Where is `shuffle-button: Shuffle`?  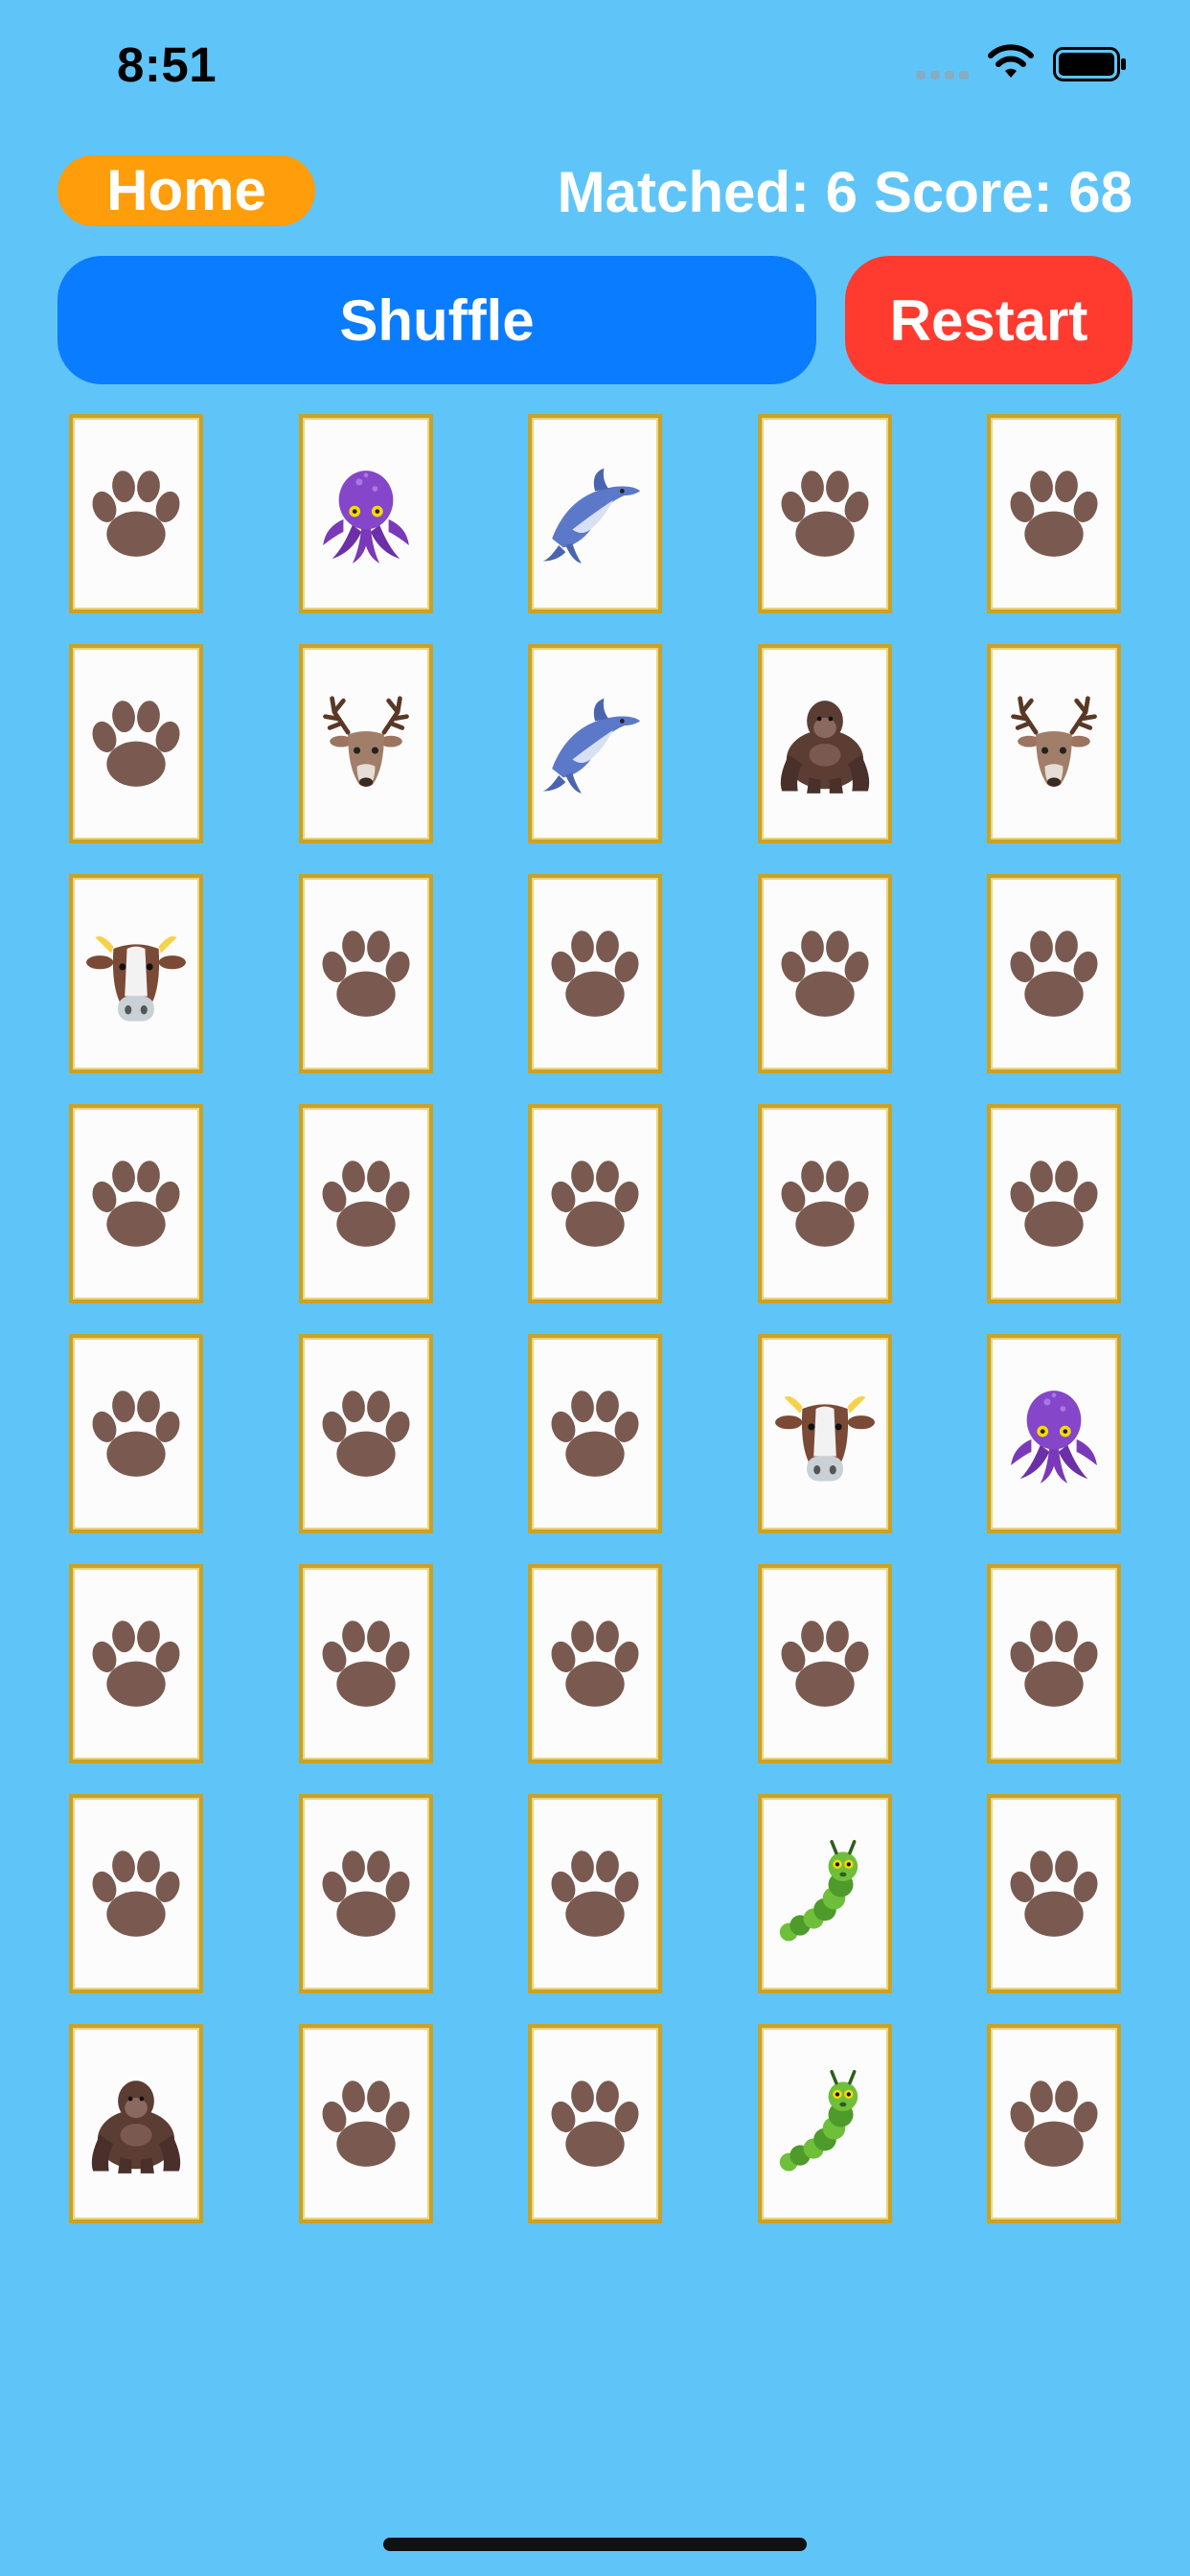 shuffle-button: Shuffle is located at coordinates (437, 320).